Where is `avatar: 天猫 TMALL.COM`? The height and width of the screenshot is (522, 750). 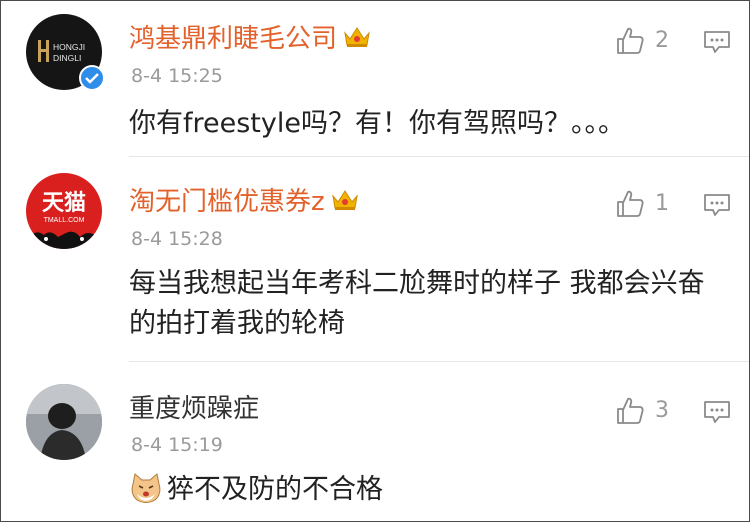 avatar: 天猫 TMALL.COM is located at coordinates (64, 211).